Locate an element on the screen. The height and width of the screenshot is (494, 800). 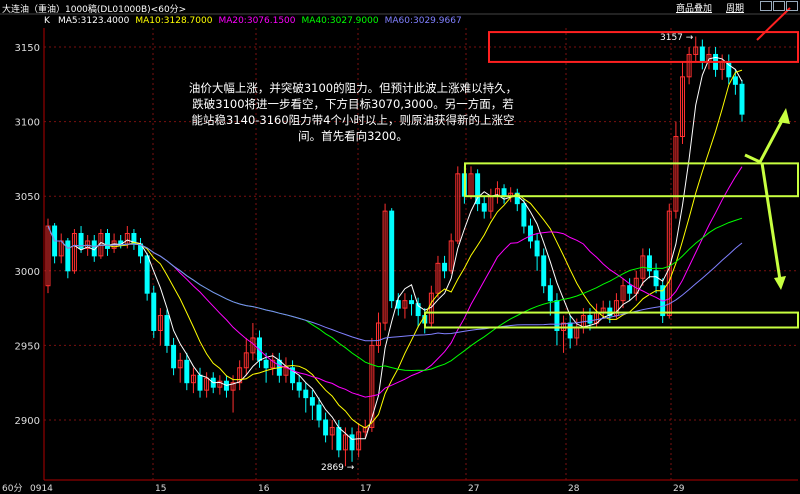
x-tick-label: 17 is located at coordinates (365, 489).